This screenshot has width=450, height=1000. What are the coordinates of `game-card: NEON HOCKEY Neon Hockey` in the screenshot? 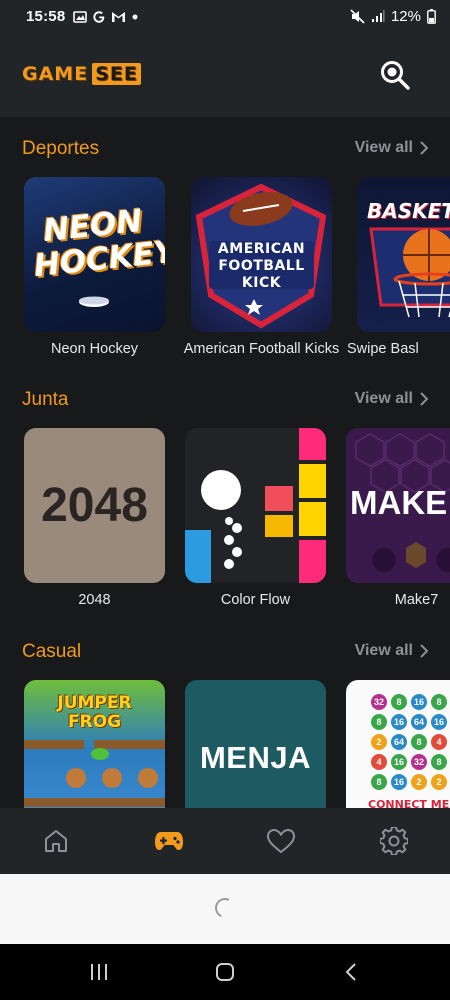 It's located at (94, 267).